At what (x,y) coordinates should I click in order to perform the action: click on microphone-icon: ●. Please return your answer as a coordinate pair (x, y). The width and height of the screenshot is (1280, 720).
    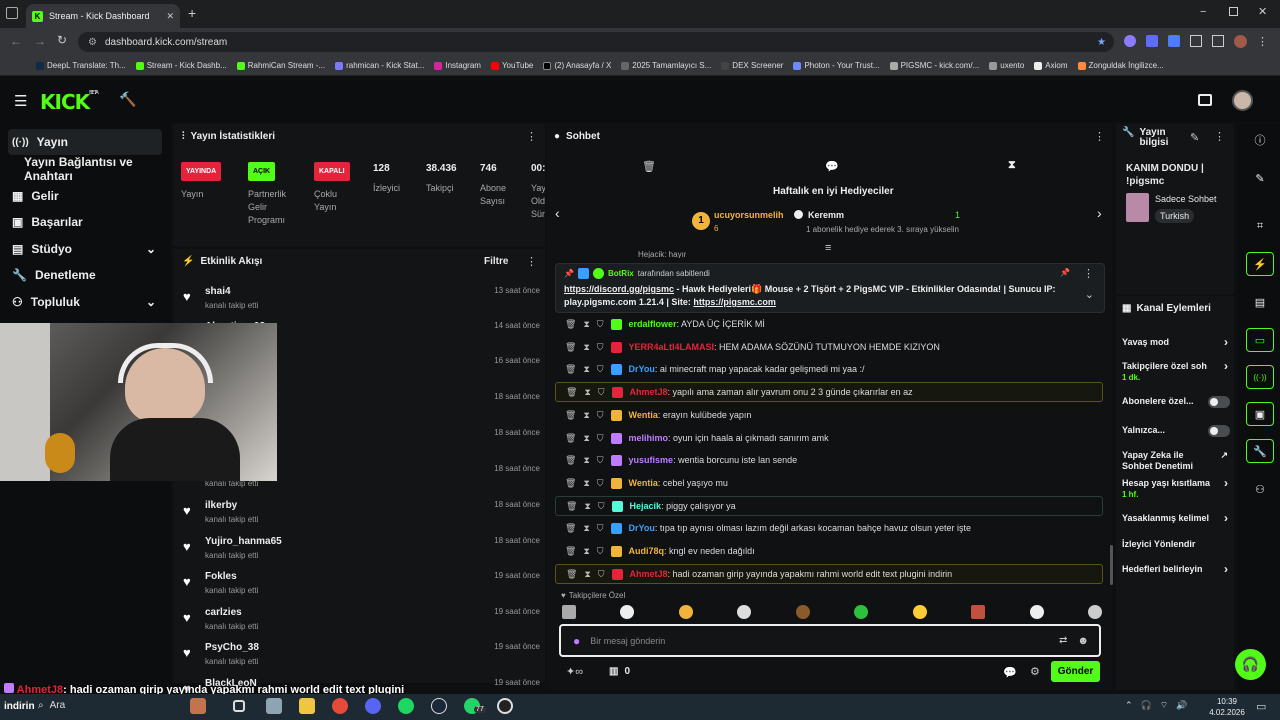
    Looking at the image, I should click on (576, 641).